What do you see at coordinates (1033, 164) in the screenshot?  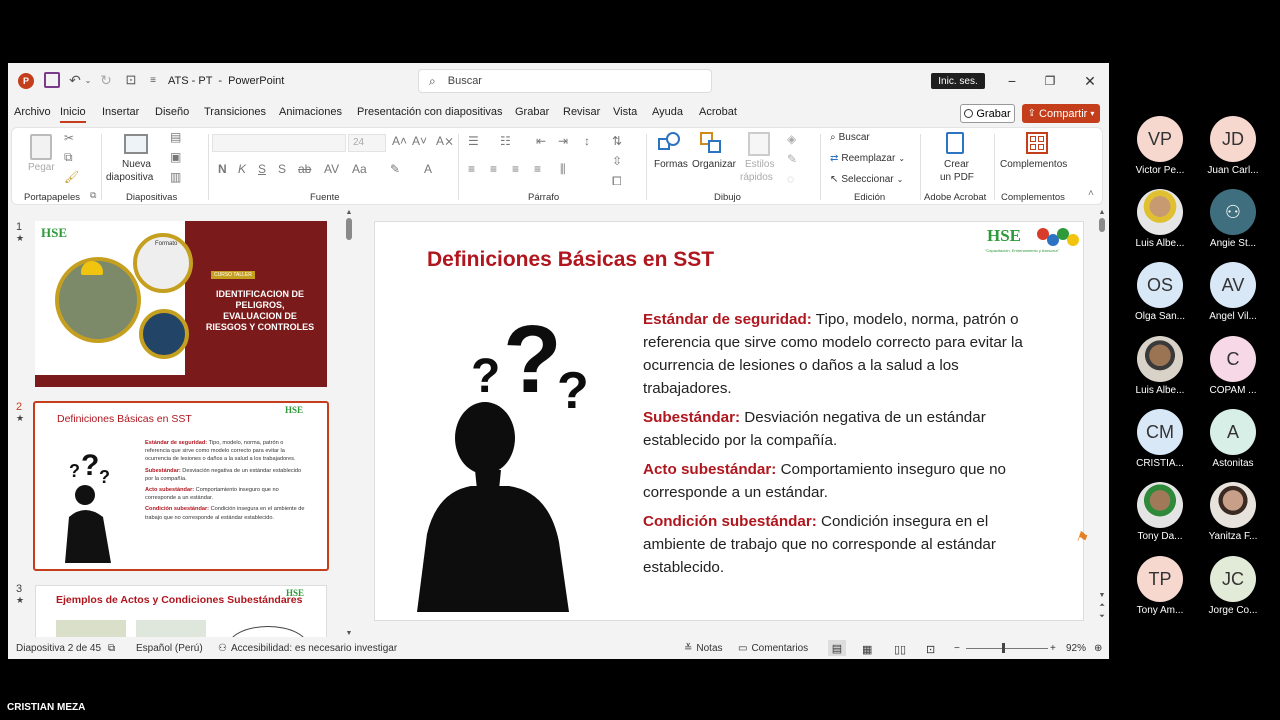 I see `addins-button: Complementos` at bounding box center [1033, 164].